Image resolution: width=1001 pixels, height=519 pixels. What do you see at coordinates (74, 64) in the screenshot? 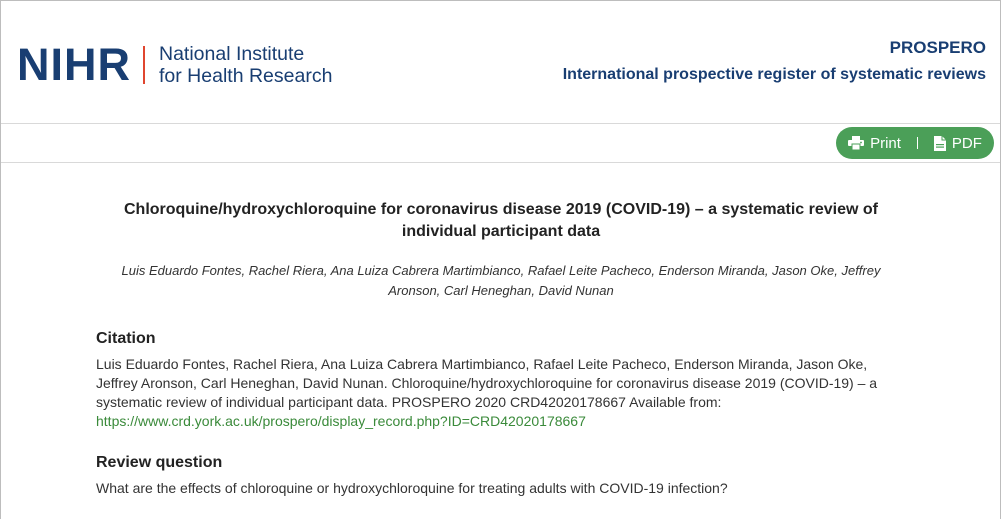
I see `logo-mark: NIHR` at bounding box center [74, 64].